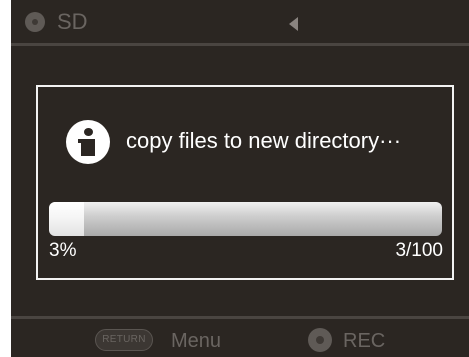  I want to click on progress-bar, so click(245, 219).